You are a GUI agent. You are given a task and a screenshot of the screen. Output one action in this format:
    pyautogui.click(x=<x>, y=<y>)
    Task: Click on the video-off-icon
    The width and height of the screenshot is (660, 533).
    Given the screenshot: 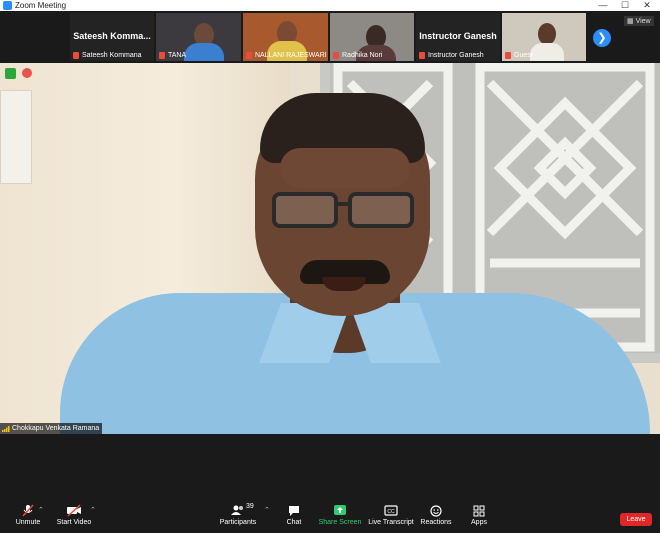 What is the action you would take?
    pyautogui.click(x=74, y=510)
    